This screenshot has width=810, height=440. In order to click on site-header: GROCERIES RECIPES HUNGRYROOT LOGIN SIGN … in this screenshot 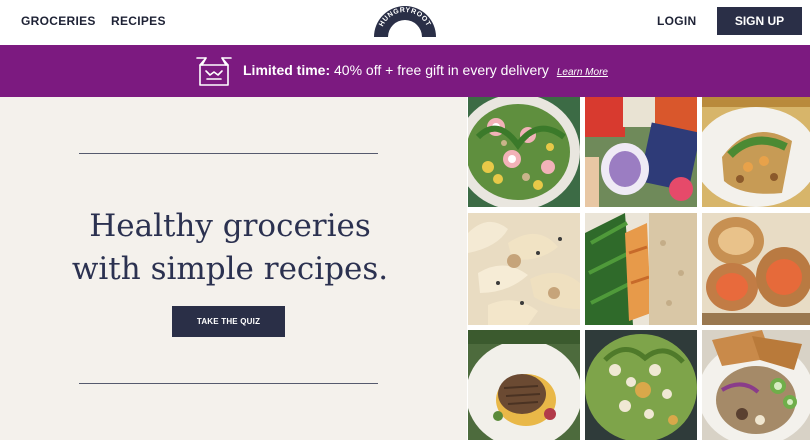, I will do `click(405, 22)`.